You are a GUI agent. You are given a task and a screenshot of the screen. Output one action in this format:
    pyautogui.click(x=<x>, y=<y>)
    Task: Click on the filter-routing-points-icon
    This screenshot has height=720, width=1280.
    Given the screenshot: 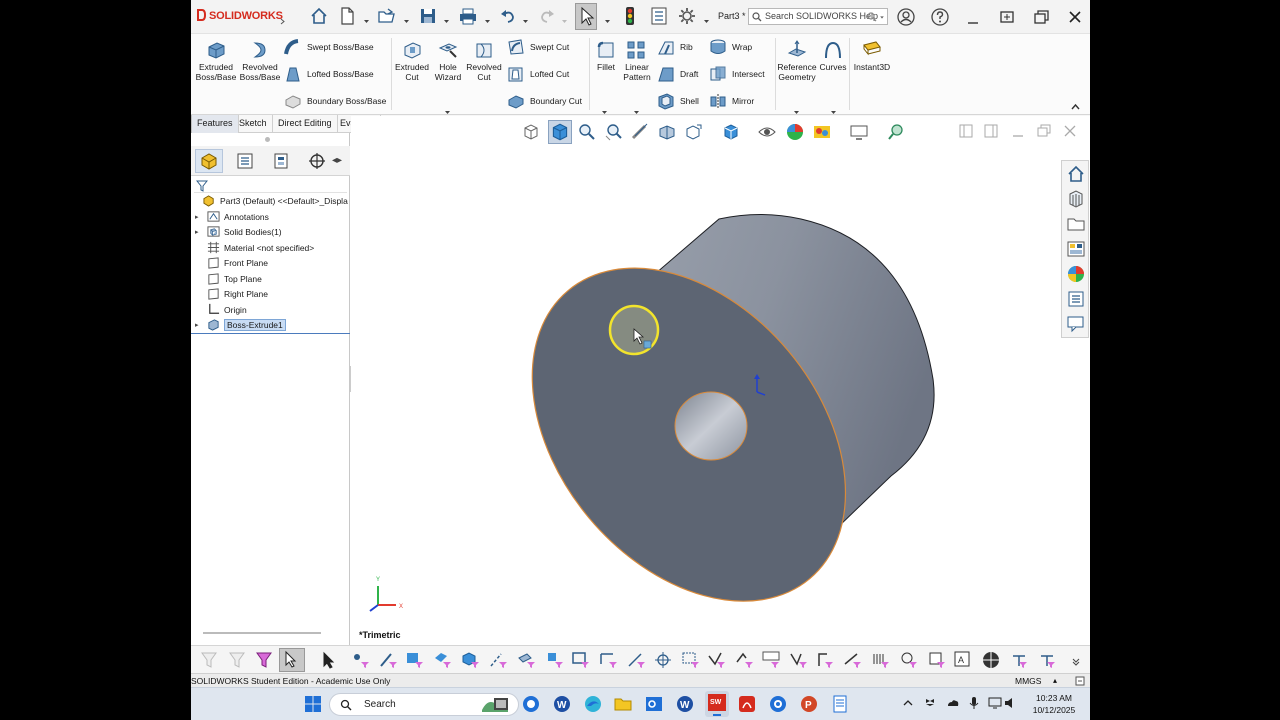 What is the action you would take?
    pyautogui.click(x=937, y=660)
    